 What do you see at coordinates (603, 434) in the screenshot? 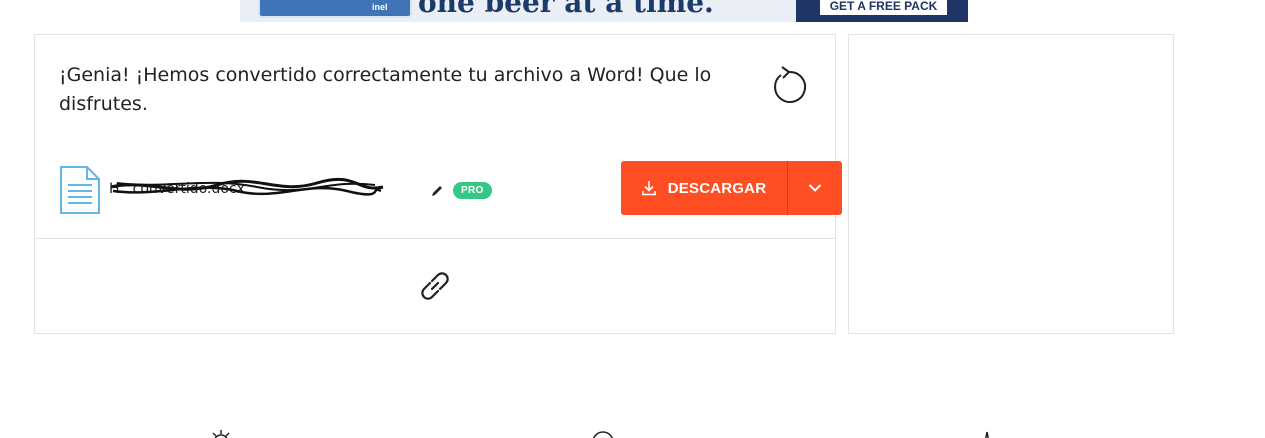
I see `circle-icon` at bounding box center [603, 434].